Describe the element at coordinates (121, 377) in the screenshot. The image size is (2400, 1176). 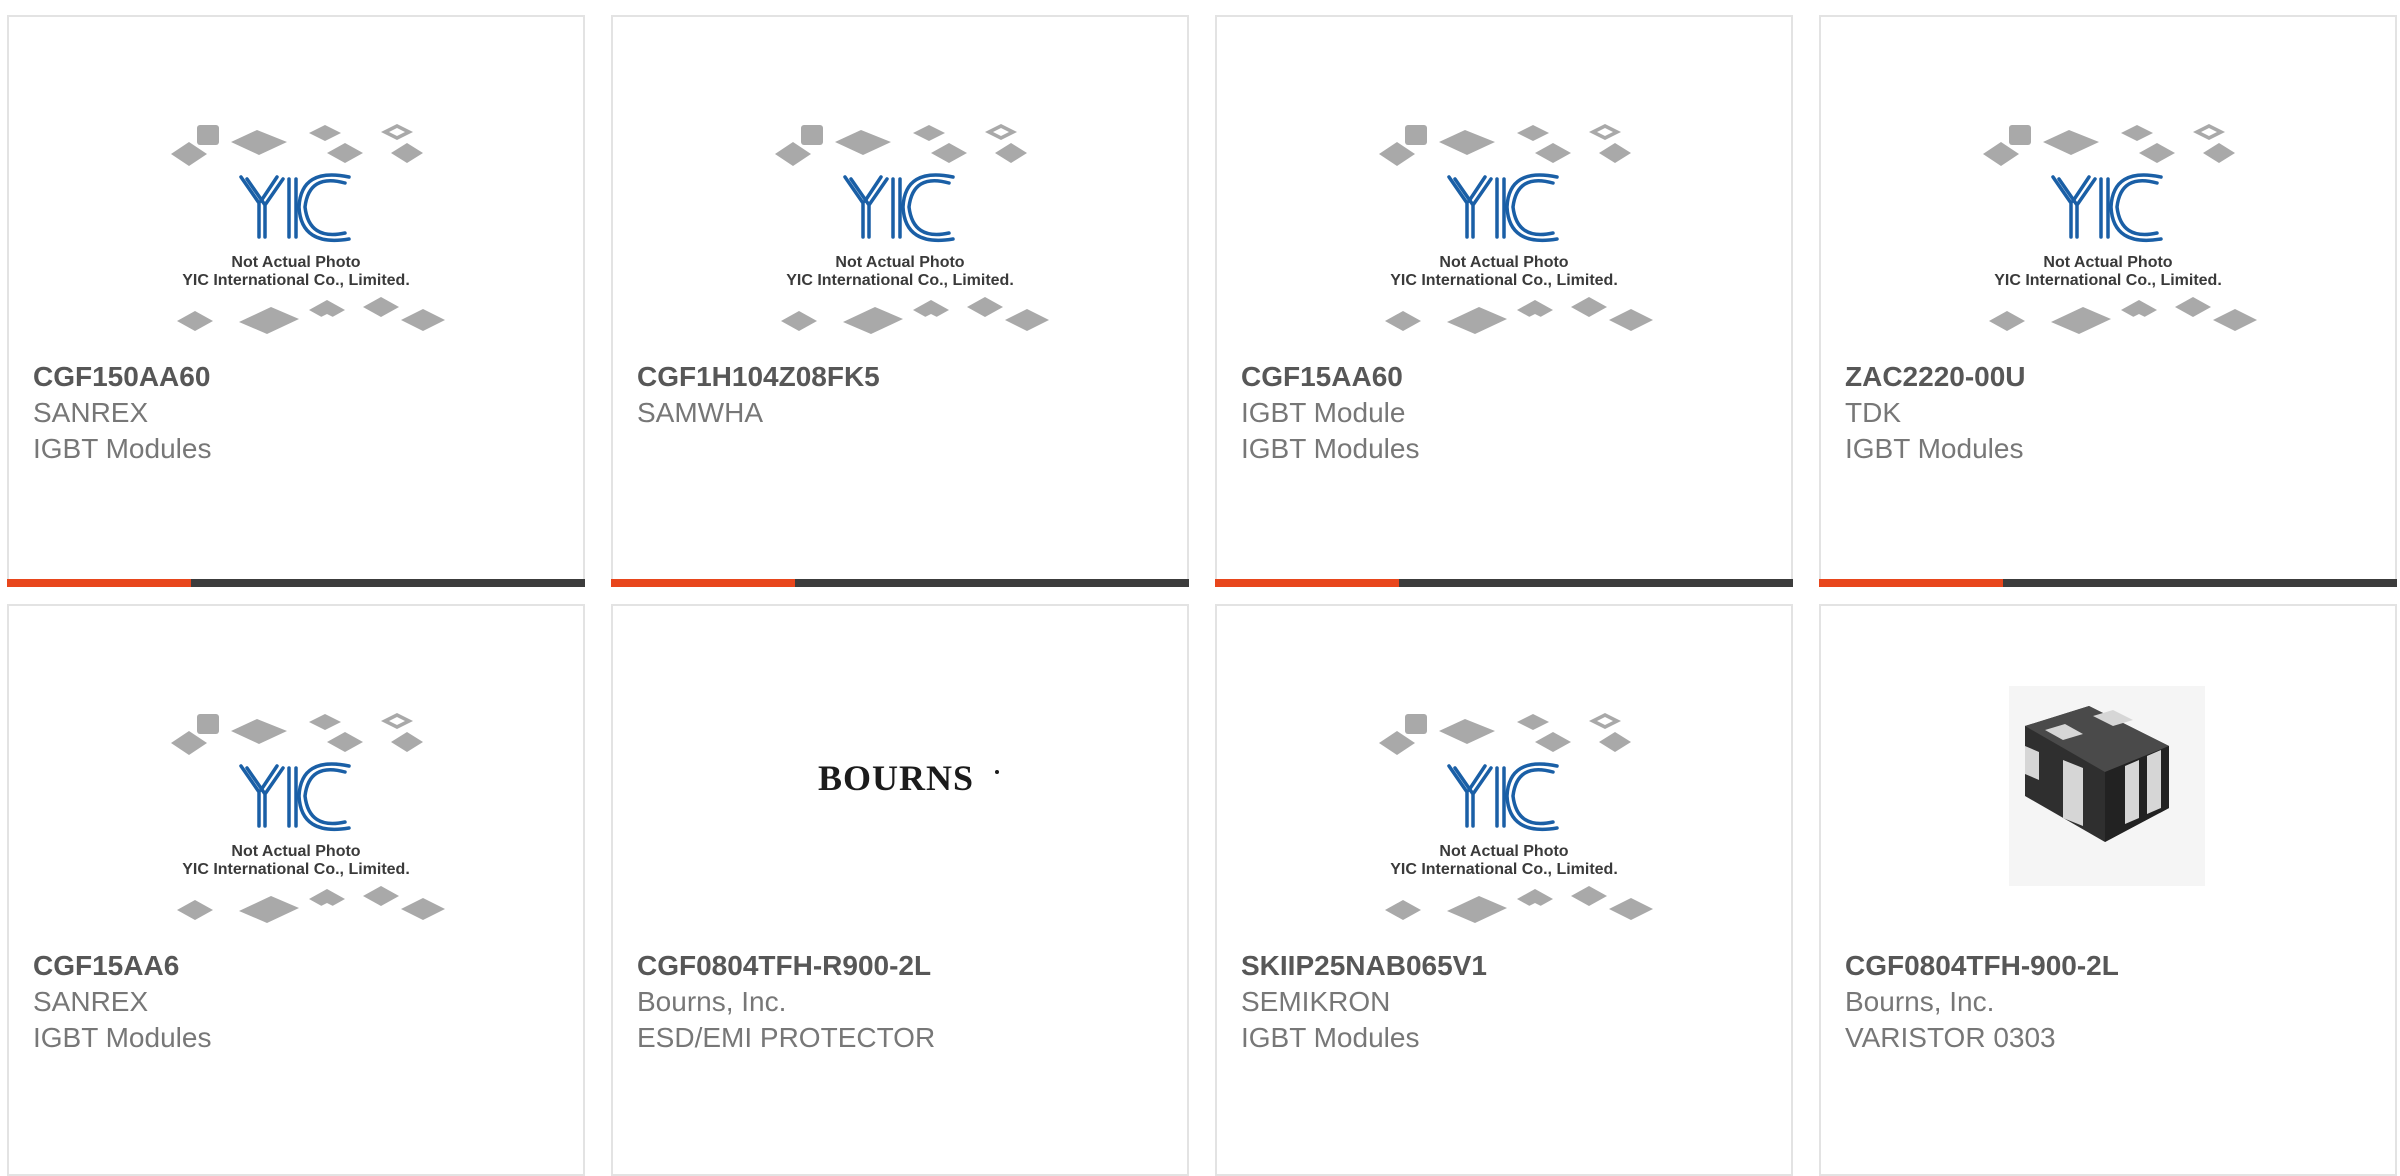
I see `part-number: CGF150AA60` at that location.